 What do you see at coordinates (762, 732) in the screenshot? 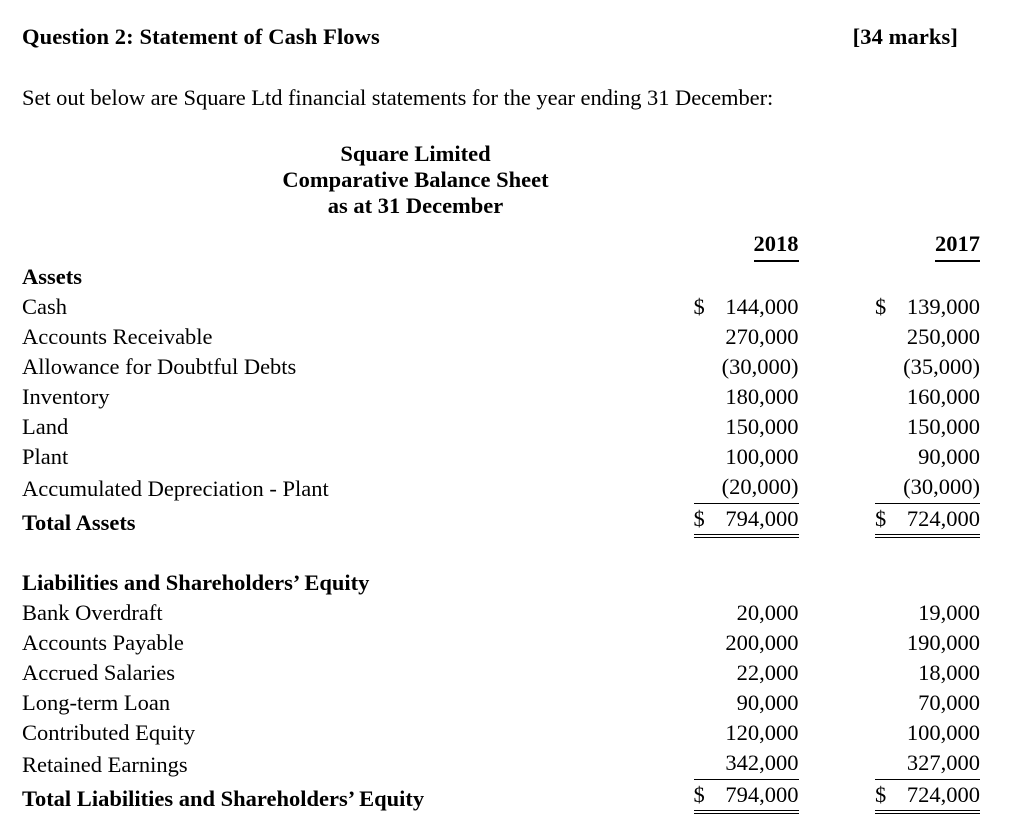
I see `amount-value: 120,000` at bounding box center [762, 732].